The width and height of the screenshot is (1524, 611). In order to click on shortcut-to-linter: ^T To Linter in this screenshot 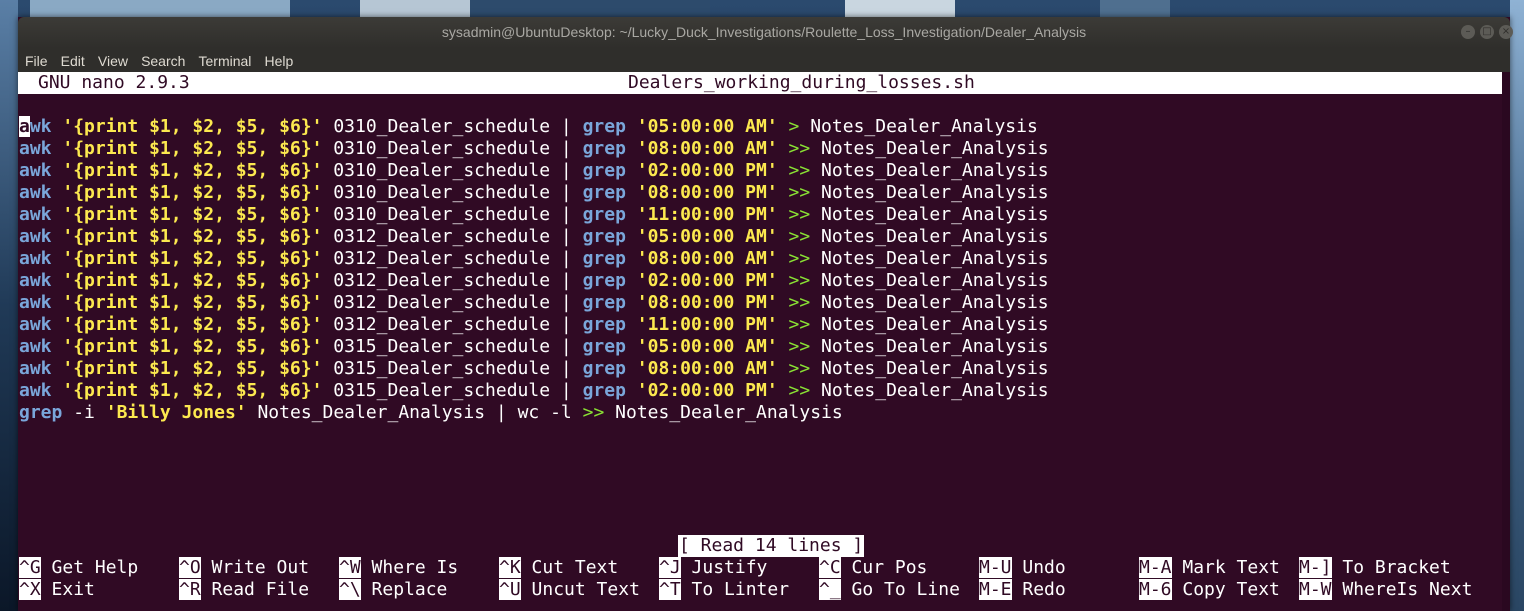, I will do `click(724, 590)`.